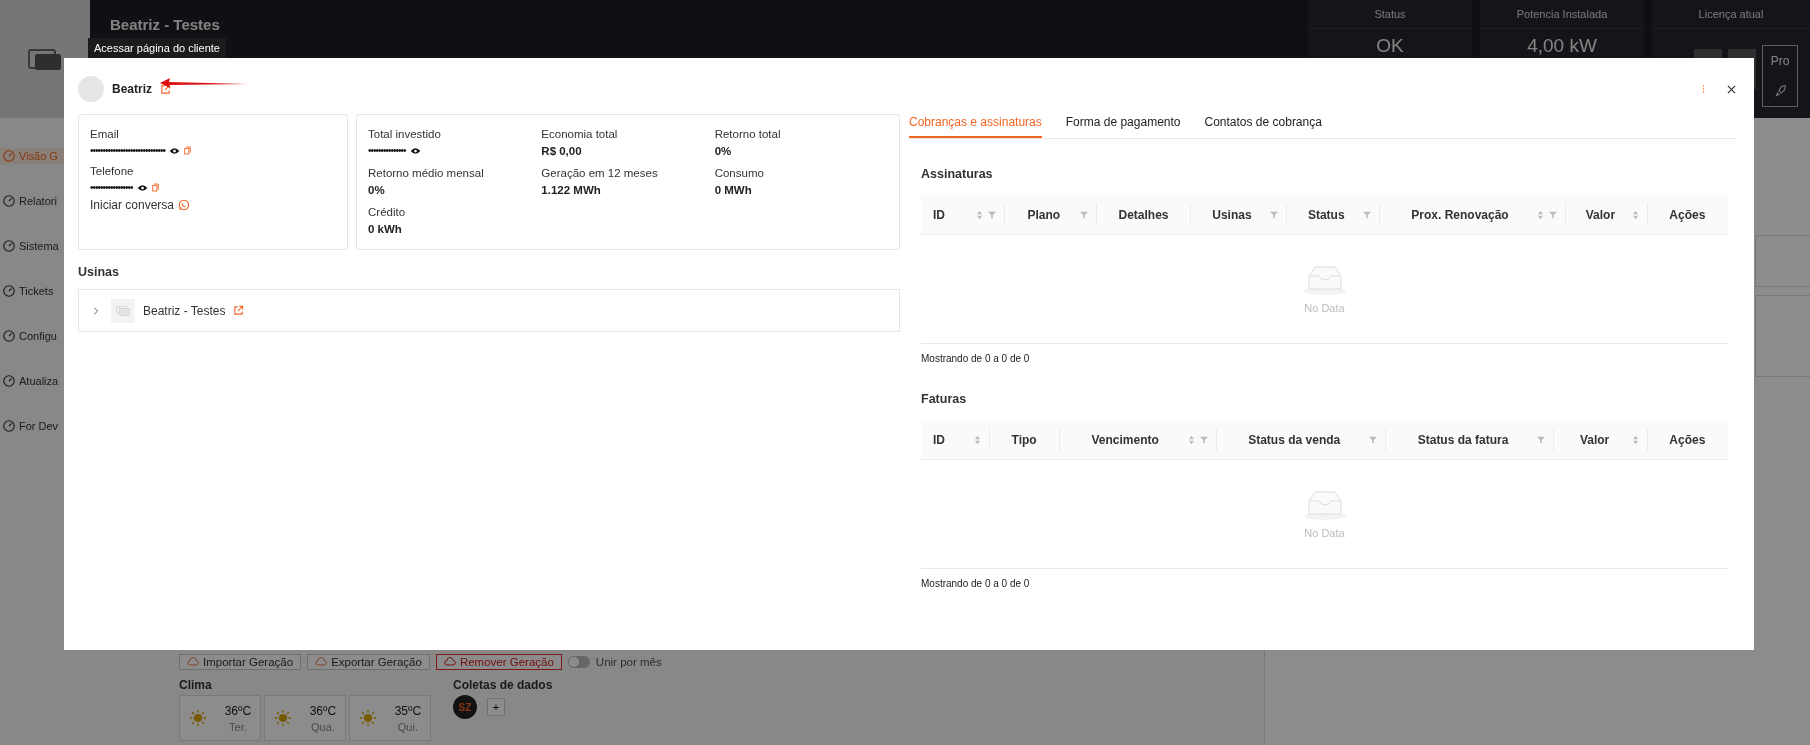 The image size is (1810, 745). Describe the element at coordinates (32, 291) in the screenshot. I see `sidebar-item: Tickets` at that location.